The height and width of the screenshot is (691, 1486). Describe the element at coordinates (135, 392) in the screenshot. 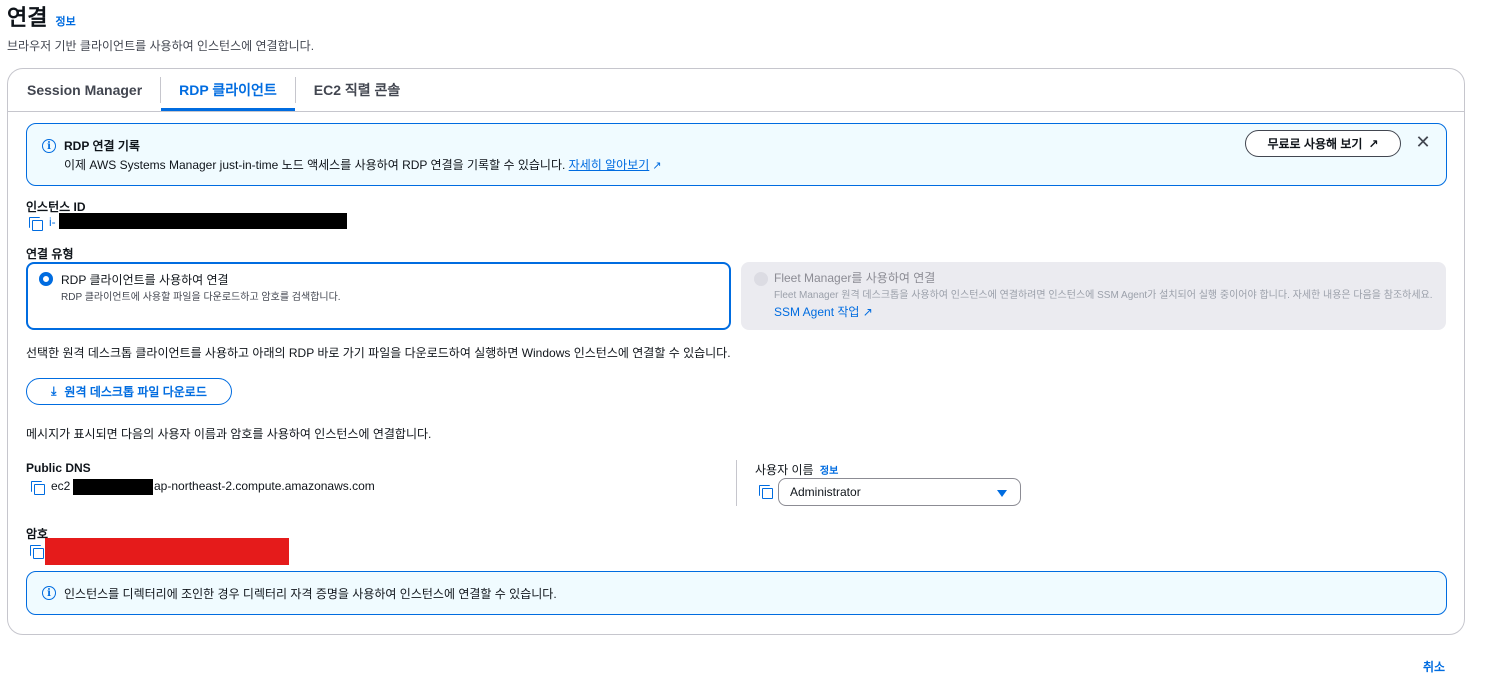

I see `download-label: 원격 데스크톱 파일 다운로드` at that location.